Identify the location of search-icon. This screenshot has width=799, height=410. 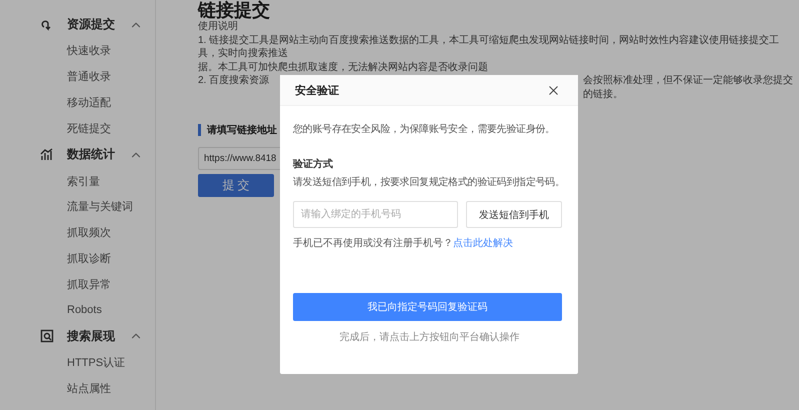
(47, 336).